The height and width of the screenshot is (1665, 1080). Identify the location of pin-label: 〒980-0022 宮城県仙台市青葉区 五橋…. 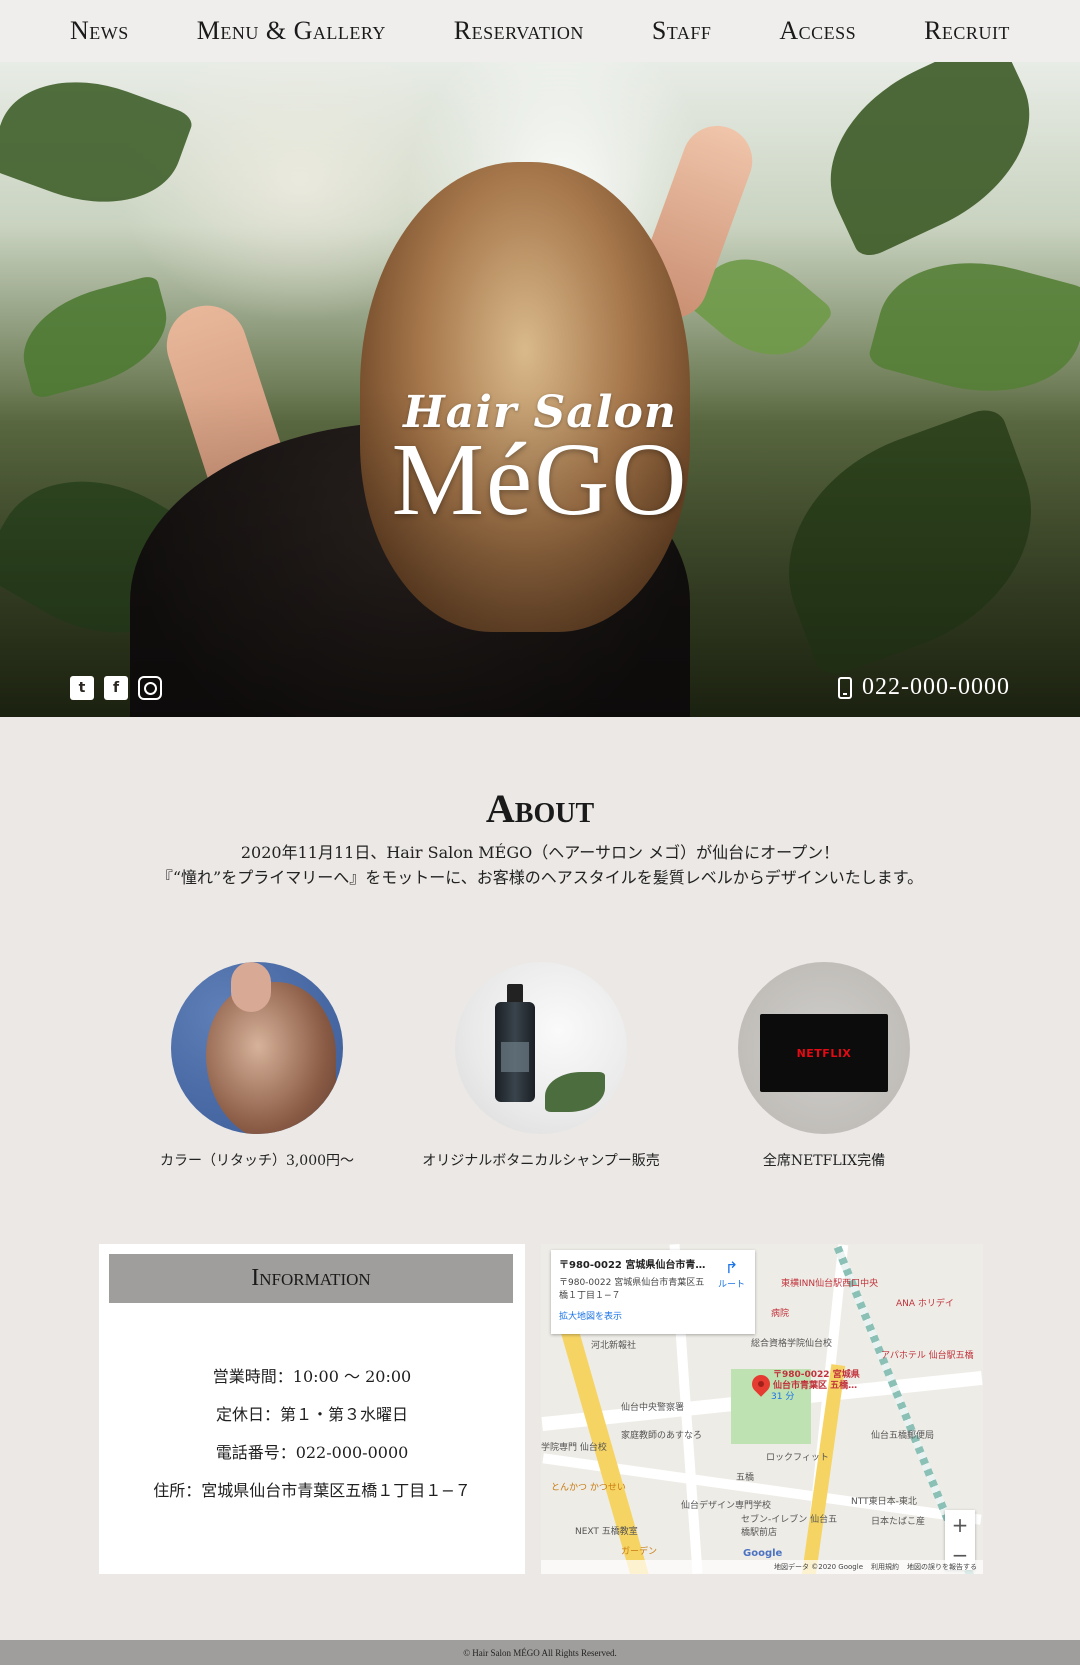
(816, 1380).